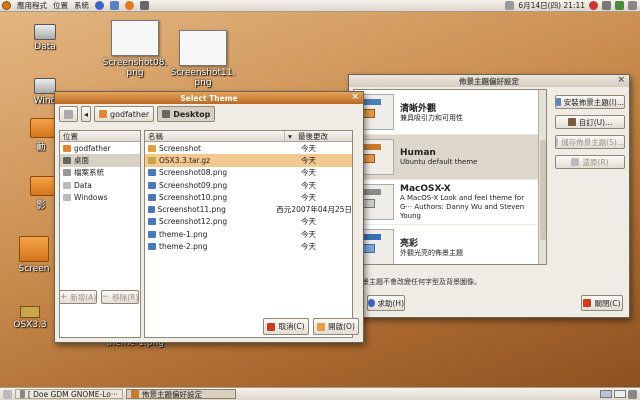 The height and width of the screenshot is (400, 640). I want to click on add-place-button: + 新增(A), so click(78, 297).